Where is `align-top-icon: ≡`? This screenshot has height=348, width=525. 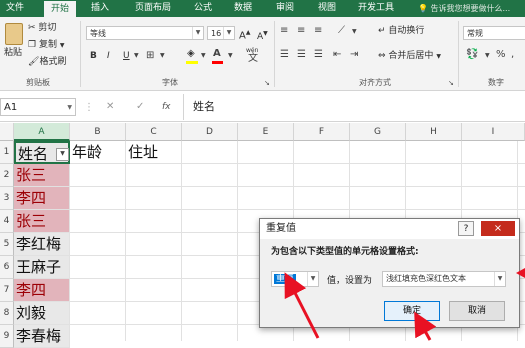
align-top-icon: ≡ is located at coordinates (284, 31).